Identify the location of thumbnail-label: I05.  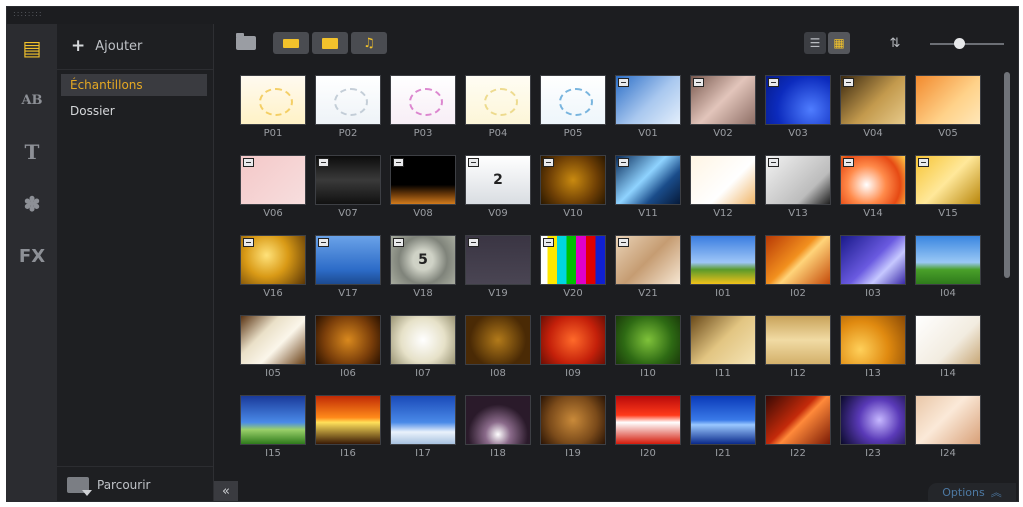
(273, 373).